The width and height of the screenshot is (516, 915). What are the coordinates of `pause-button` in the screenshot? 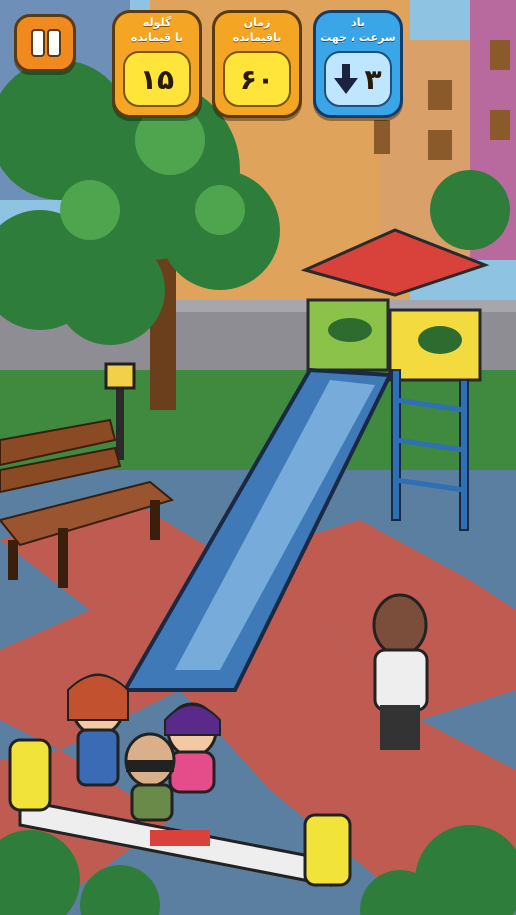 It's located at (45, 43).